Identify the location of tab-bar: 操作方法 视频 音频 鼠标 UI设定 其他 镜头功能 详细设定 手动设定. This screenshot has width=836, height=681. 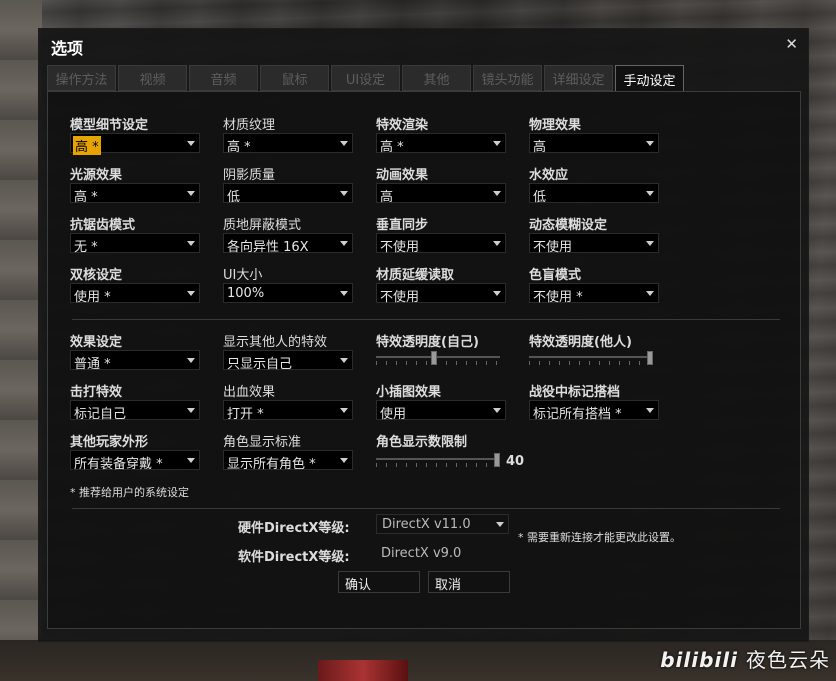
(366, 78).